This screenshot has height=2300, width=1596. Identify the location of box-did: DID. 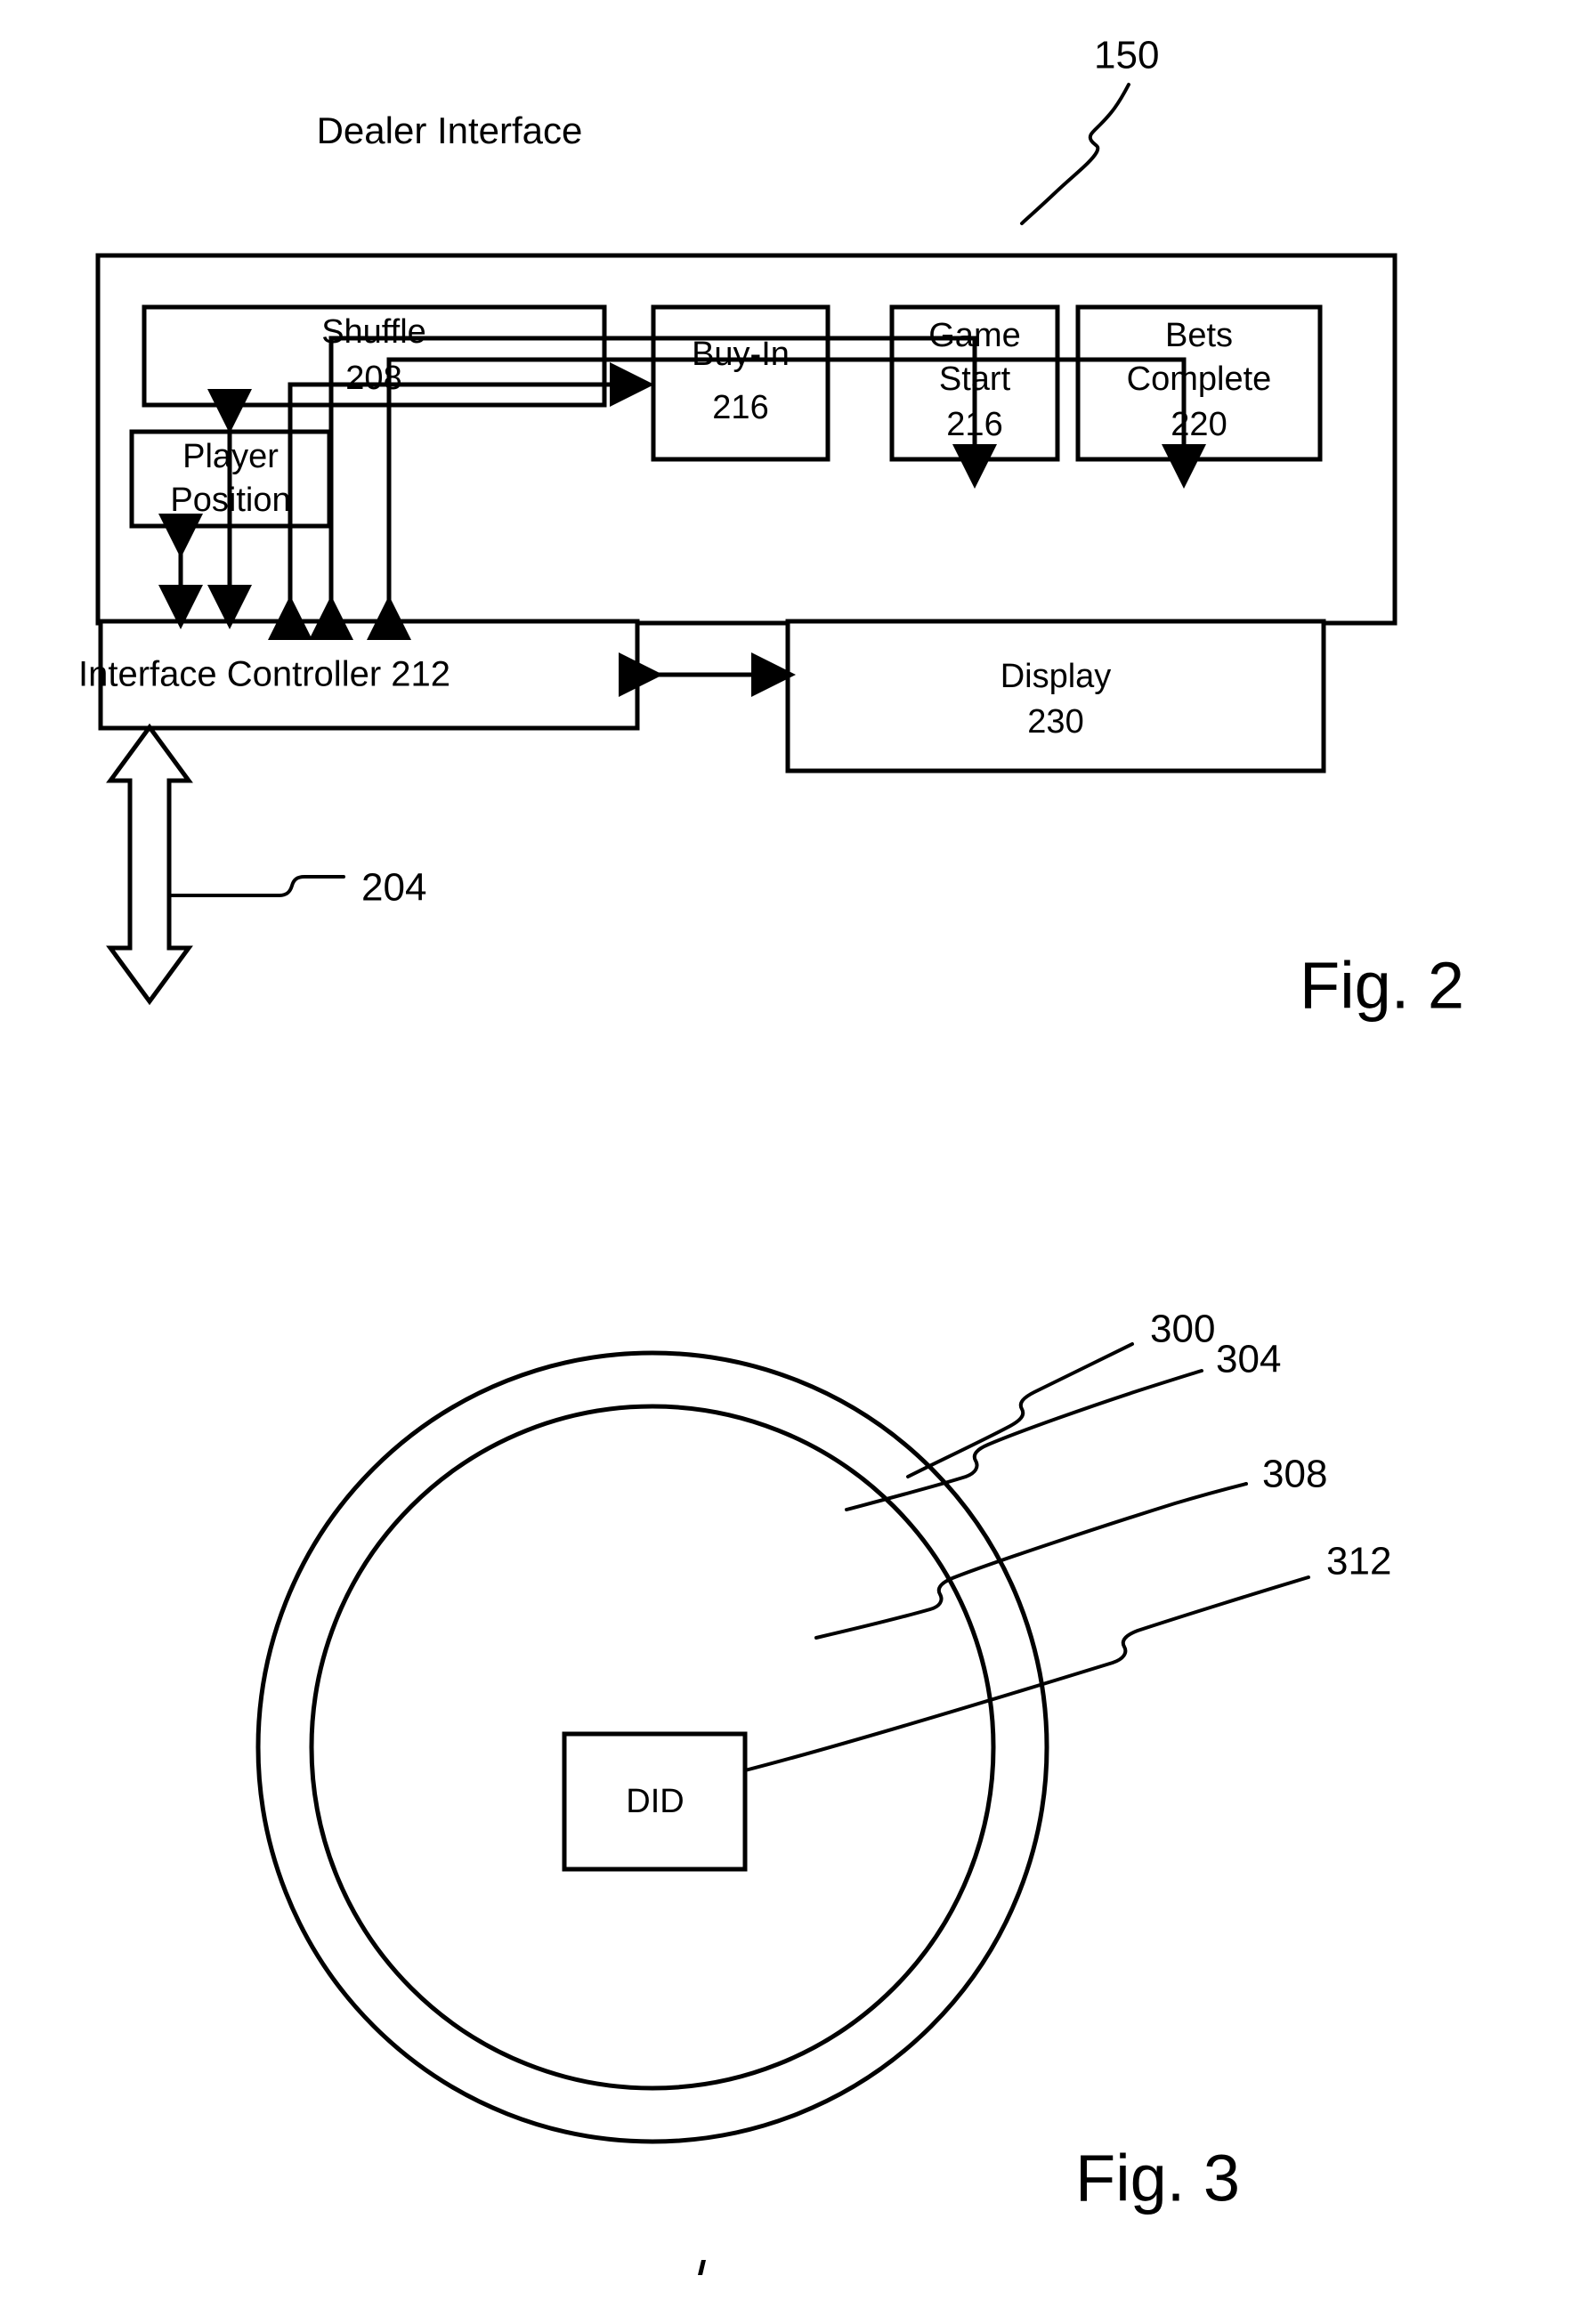
(655, 1801).